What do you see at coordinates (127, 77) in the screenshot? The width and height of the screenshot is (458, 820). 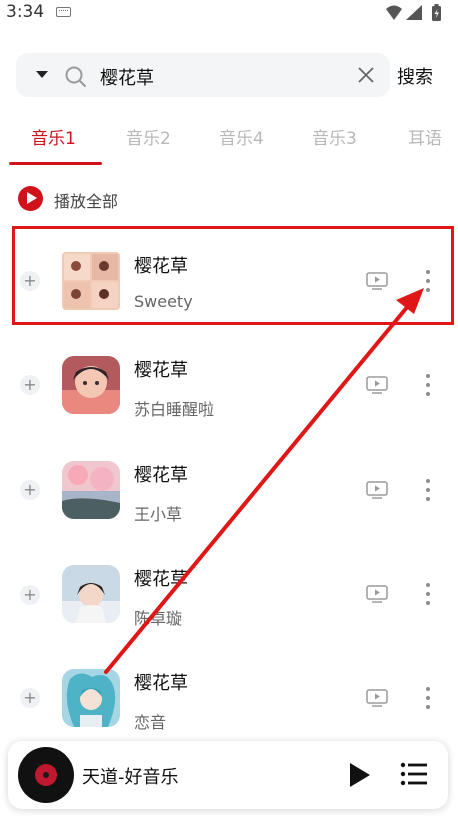 I see `search-input: 樱花草` at bounding box center [127, 77].